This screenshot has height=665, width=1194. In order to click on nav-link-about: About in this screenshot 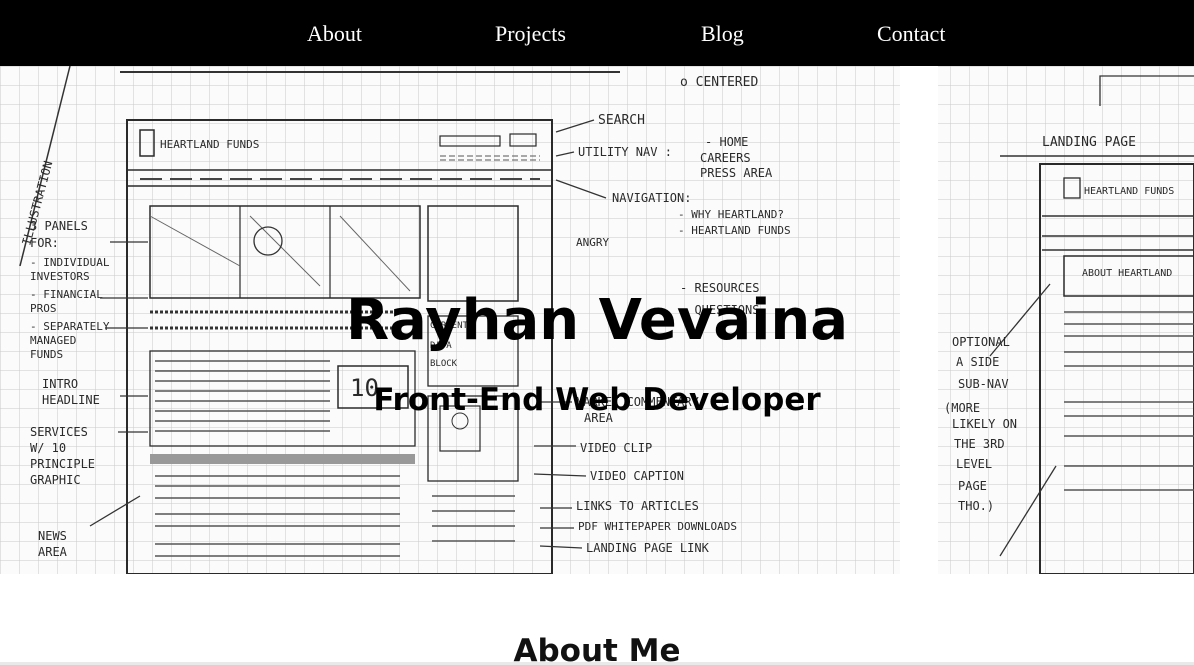, I will do `click(334, 34)`.